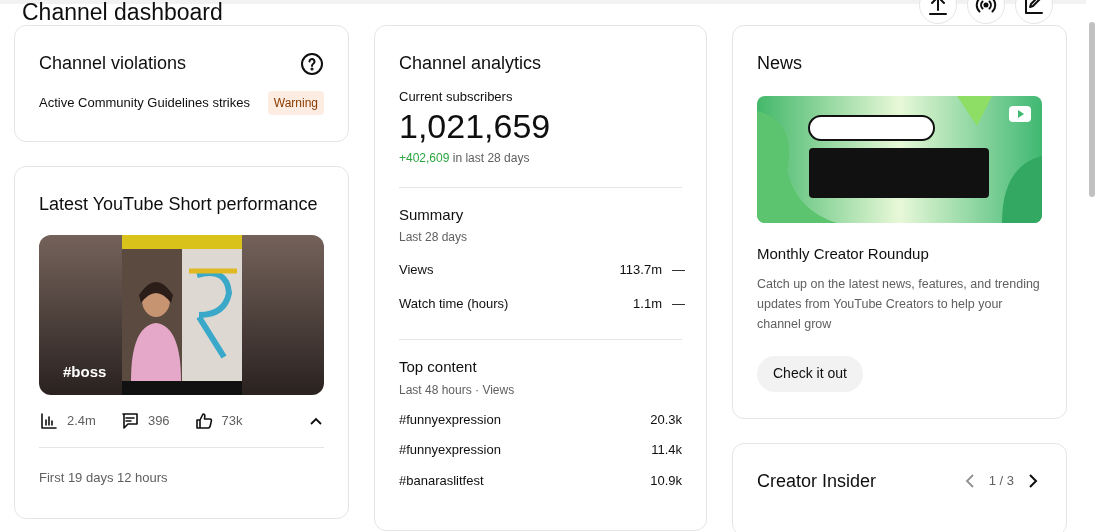 The height and width of the screenshot is (532, 1098). What do you see at coordinates (899, 304) in the screenshot?
I see `news-description: Catch up on the latest news, features, and trending updates from YouTube Creators to help your channel grow` at bounding box center [899, 304].